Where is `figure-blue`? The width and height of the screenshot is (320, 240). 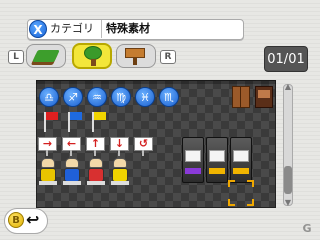
figure-blue is located at coordinates (72, 175).